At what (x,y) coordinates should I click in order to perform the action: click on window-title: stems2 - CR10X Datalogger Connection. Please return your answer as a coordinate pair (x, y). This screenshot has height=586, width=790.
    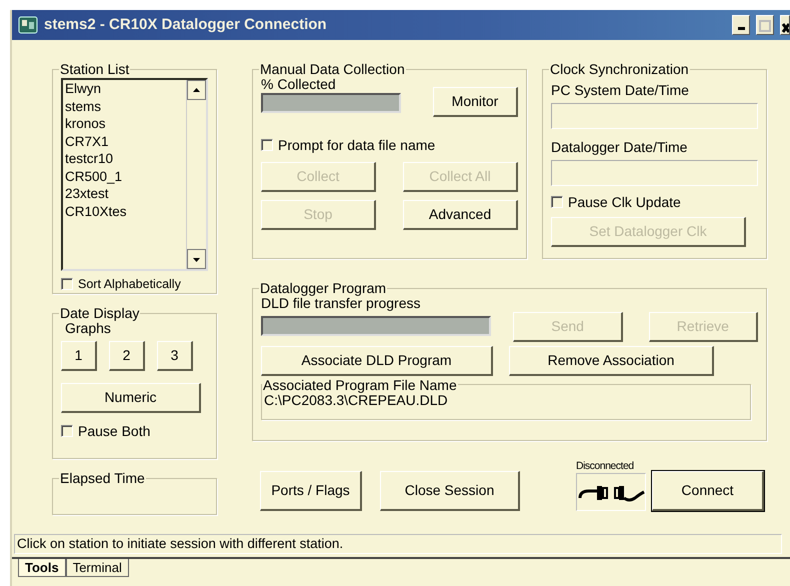
    Looking at the image, I should click on (185, 24).